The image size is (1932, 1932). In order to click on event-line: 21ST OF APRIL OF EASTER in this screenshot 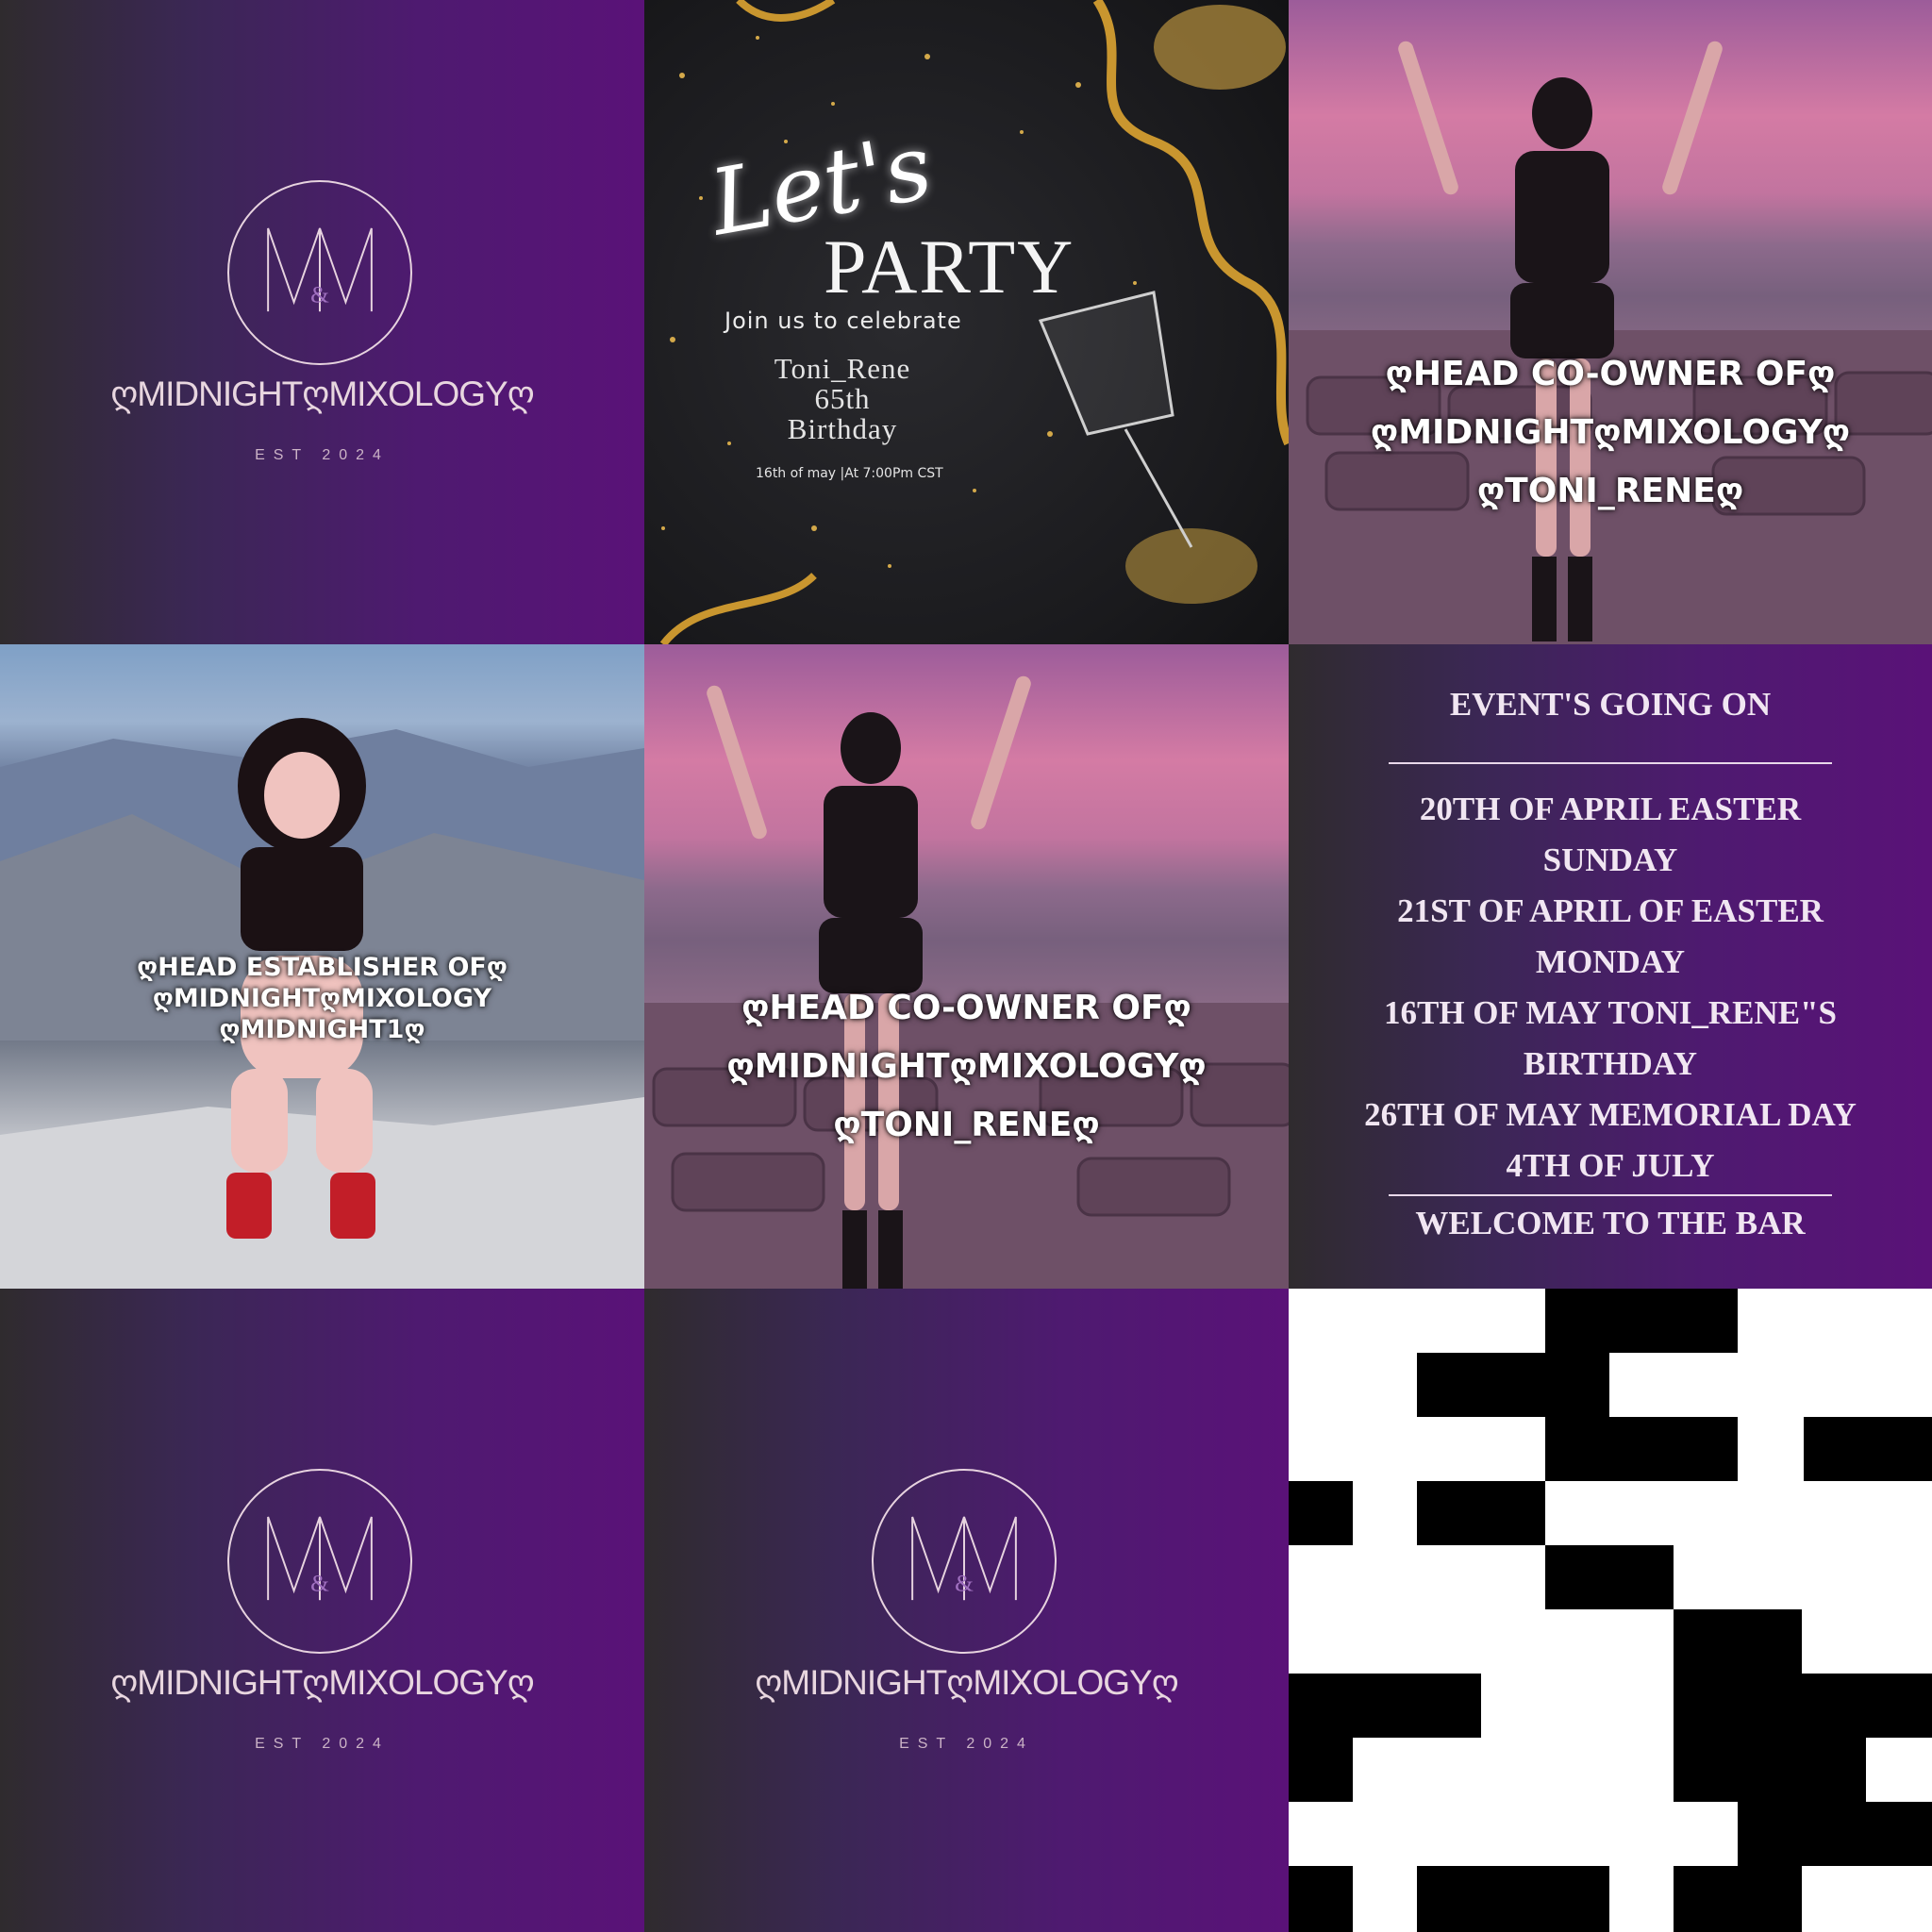, I will do `click(1611, 910)`.